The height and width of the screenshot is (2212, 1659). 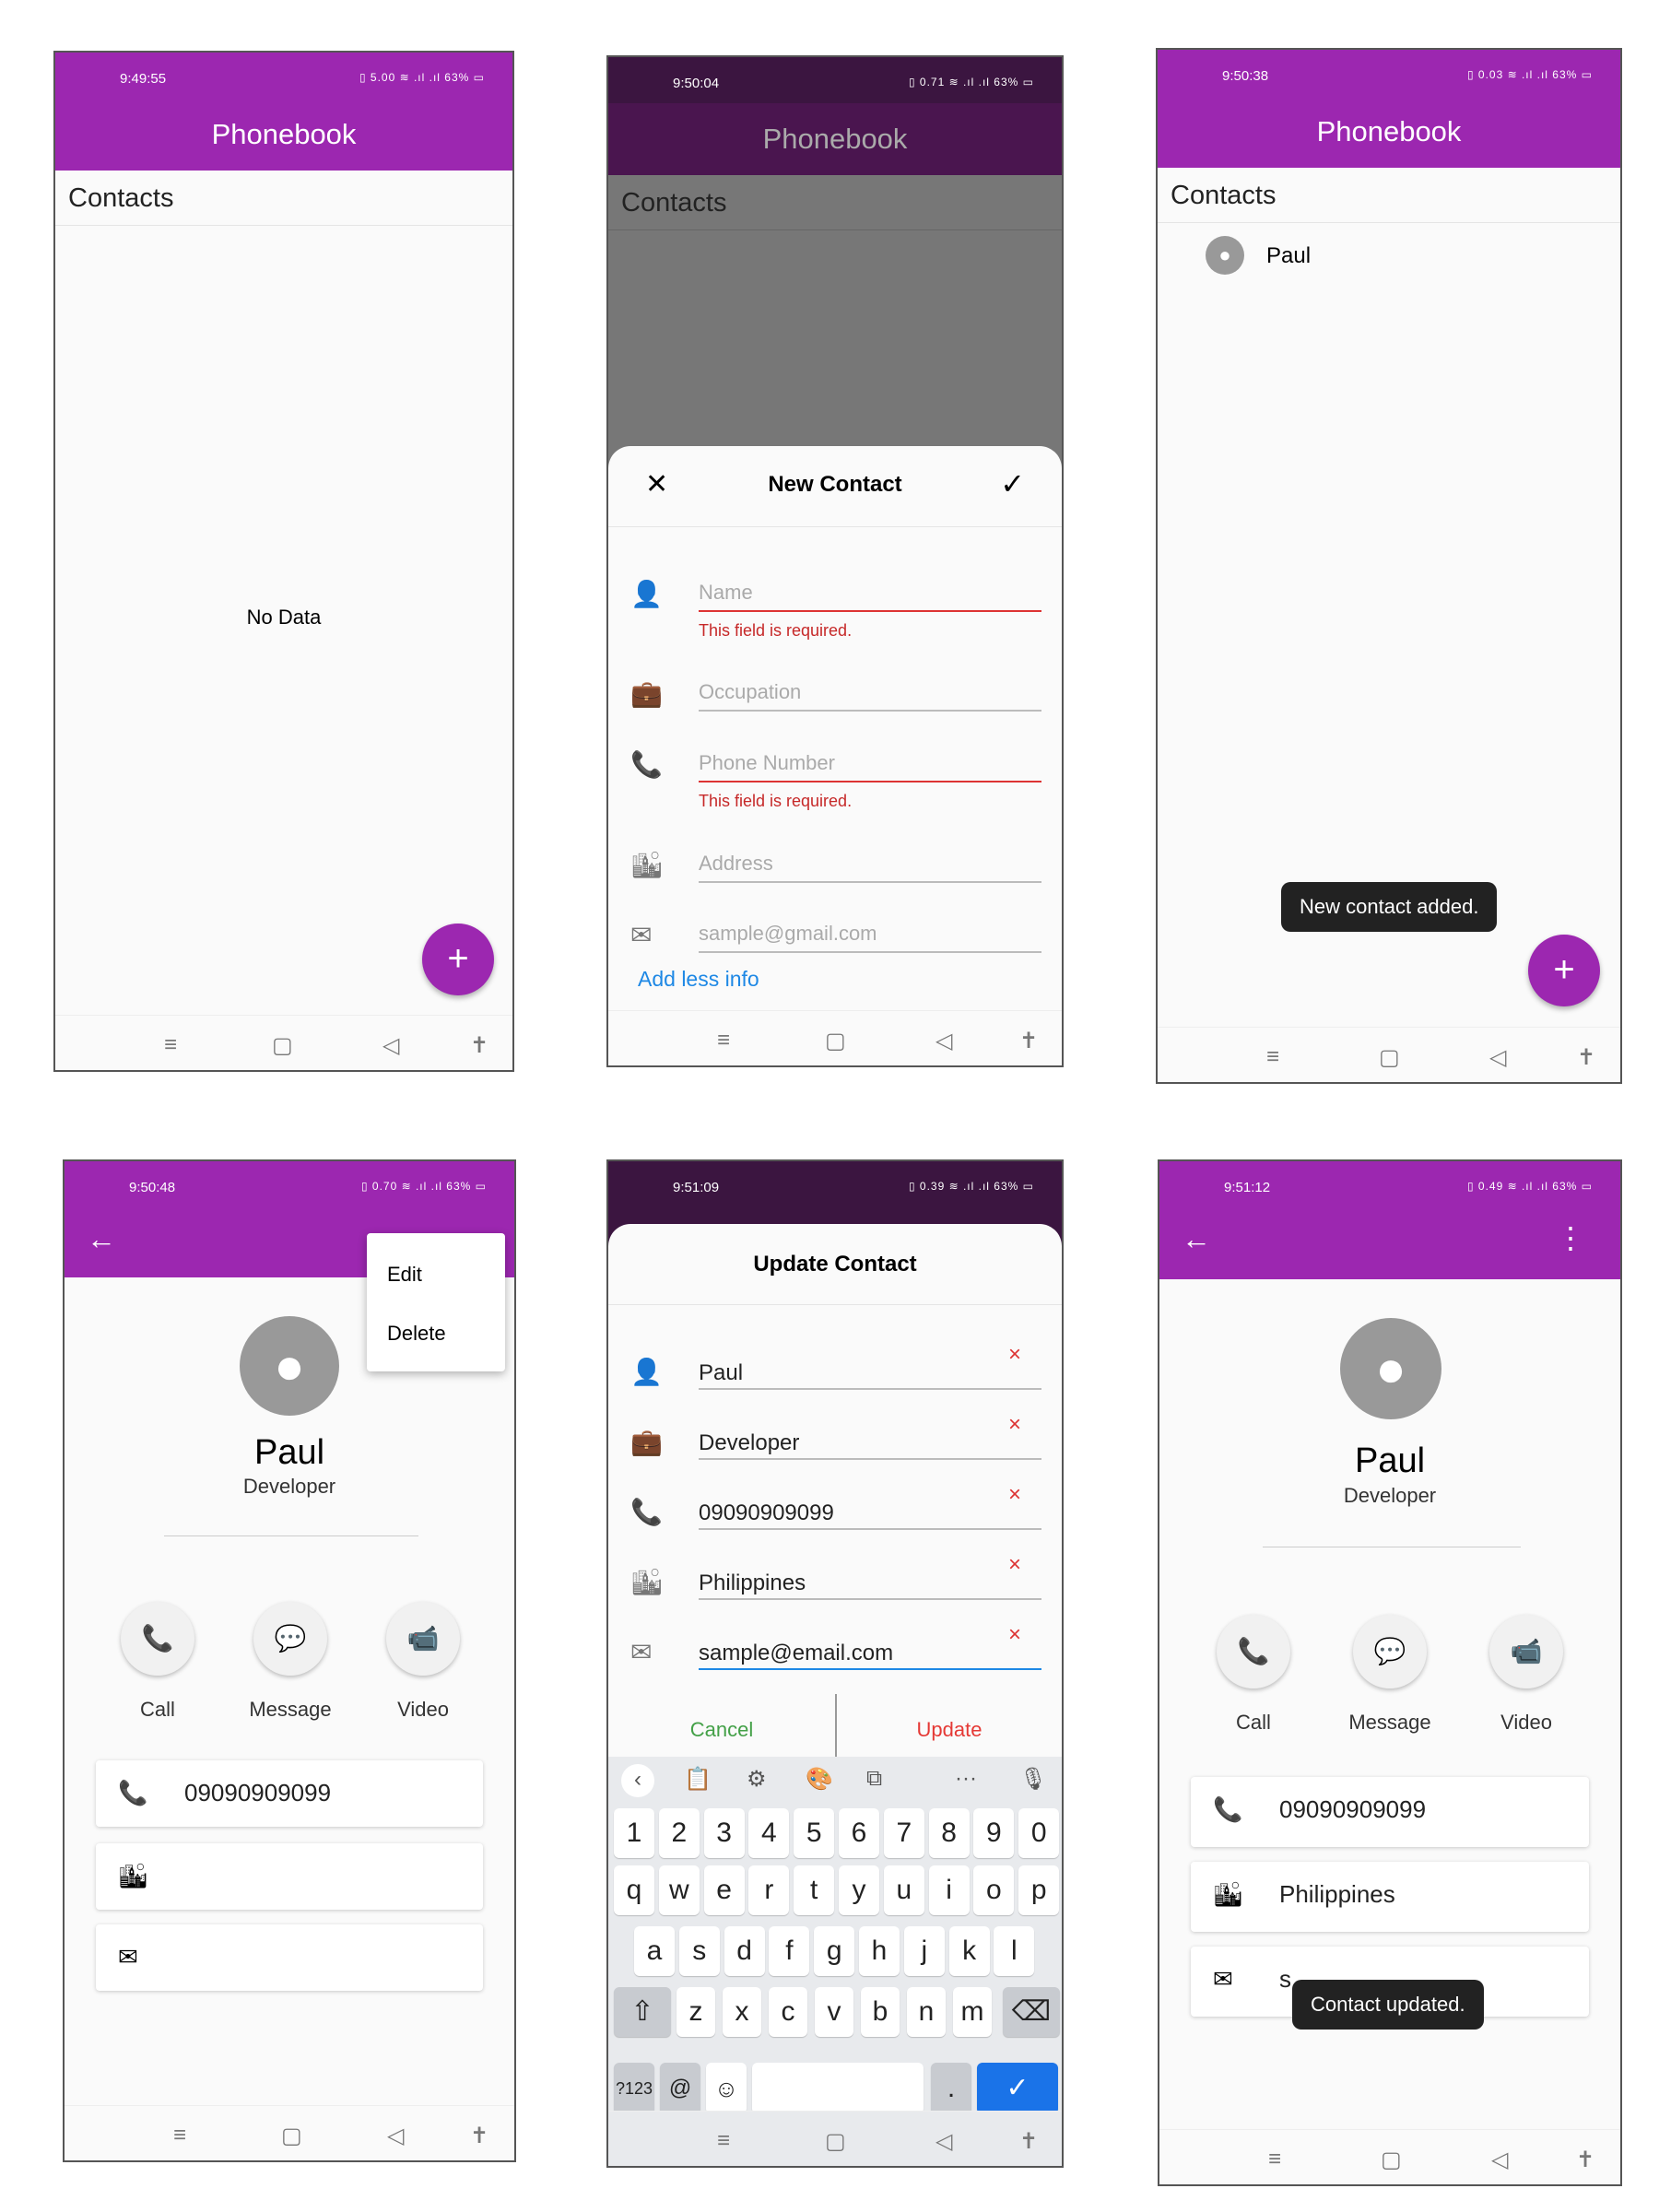 What do you see at coordinates (949, 1890) in the screenshot?
I see `key-i: i` at bounding box center [949, 1890].